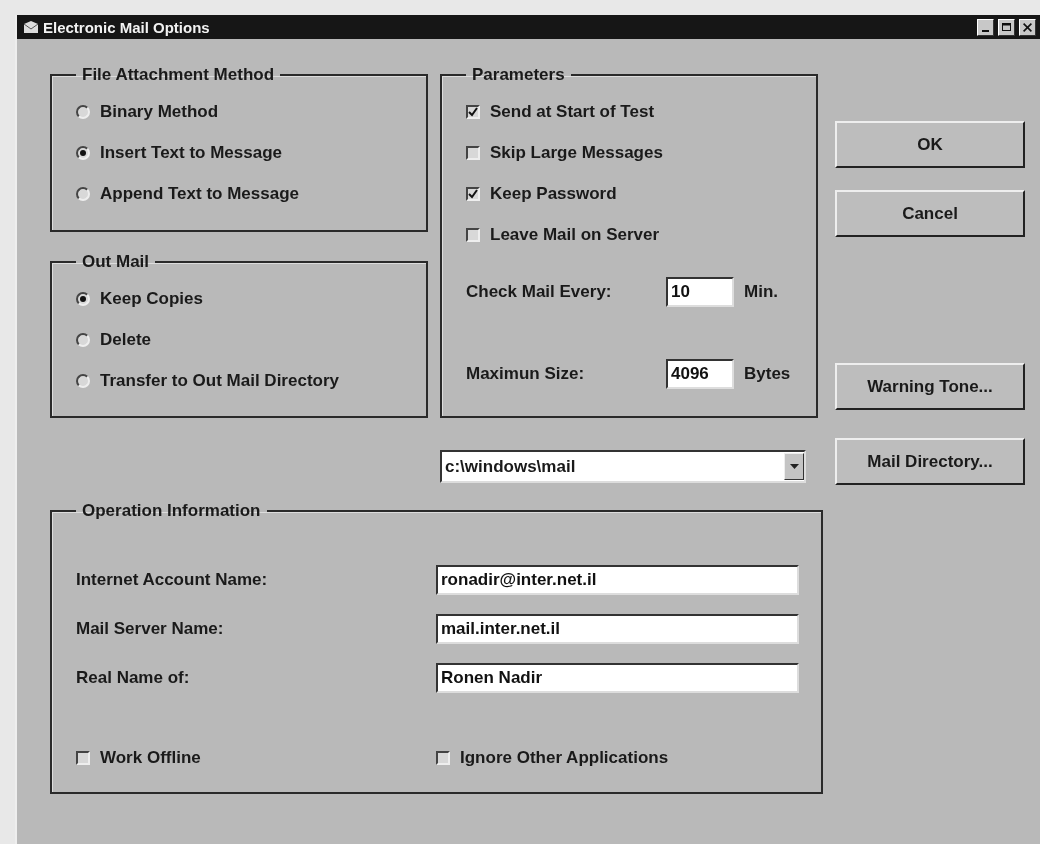 The image size is (1040, 844). Describe the element at coordinates (127, 27) in the screenshot. I see `window-title: Electronic Mail Options` at that location.